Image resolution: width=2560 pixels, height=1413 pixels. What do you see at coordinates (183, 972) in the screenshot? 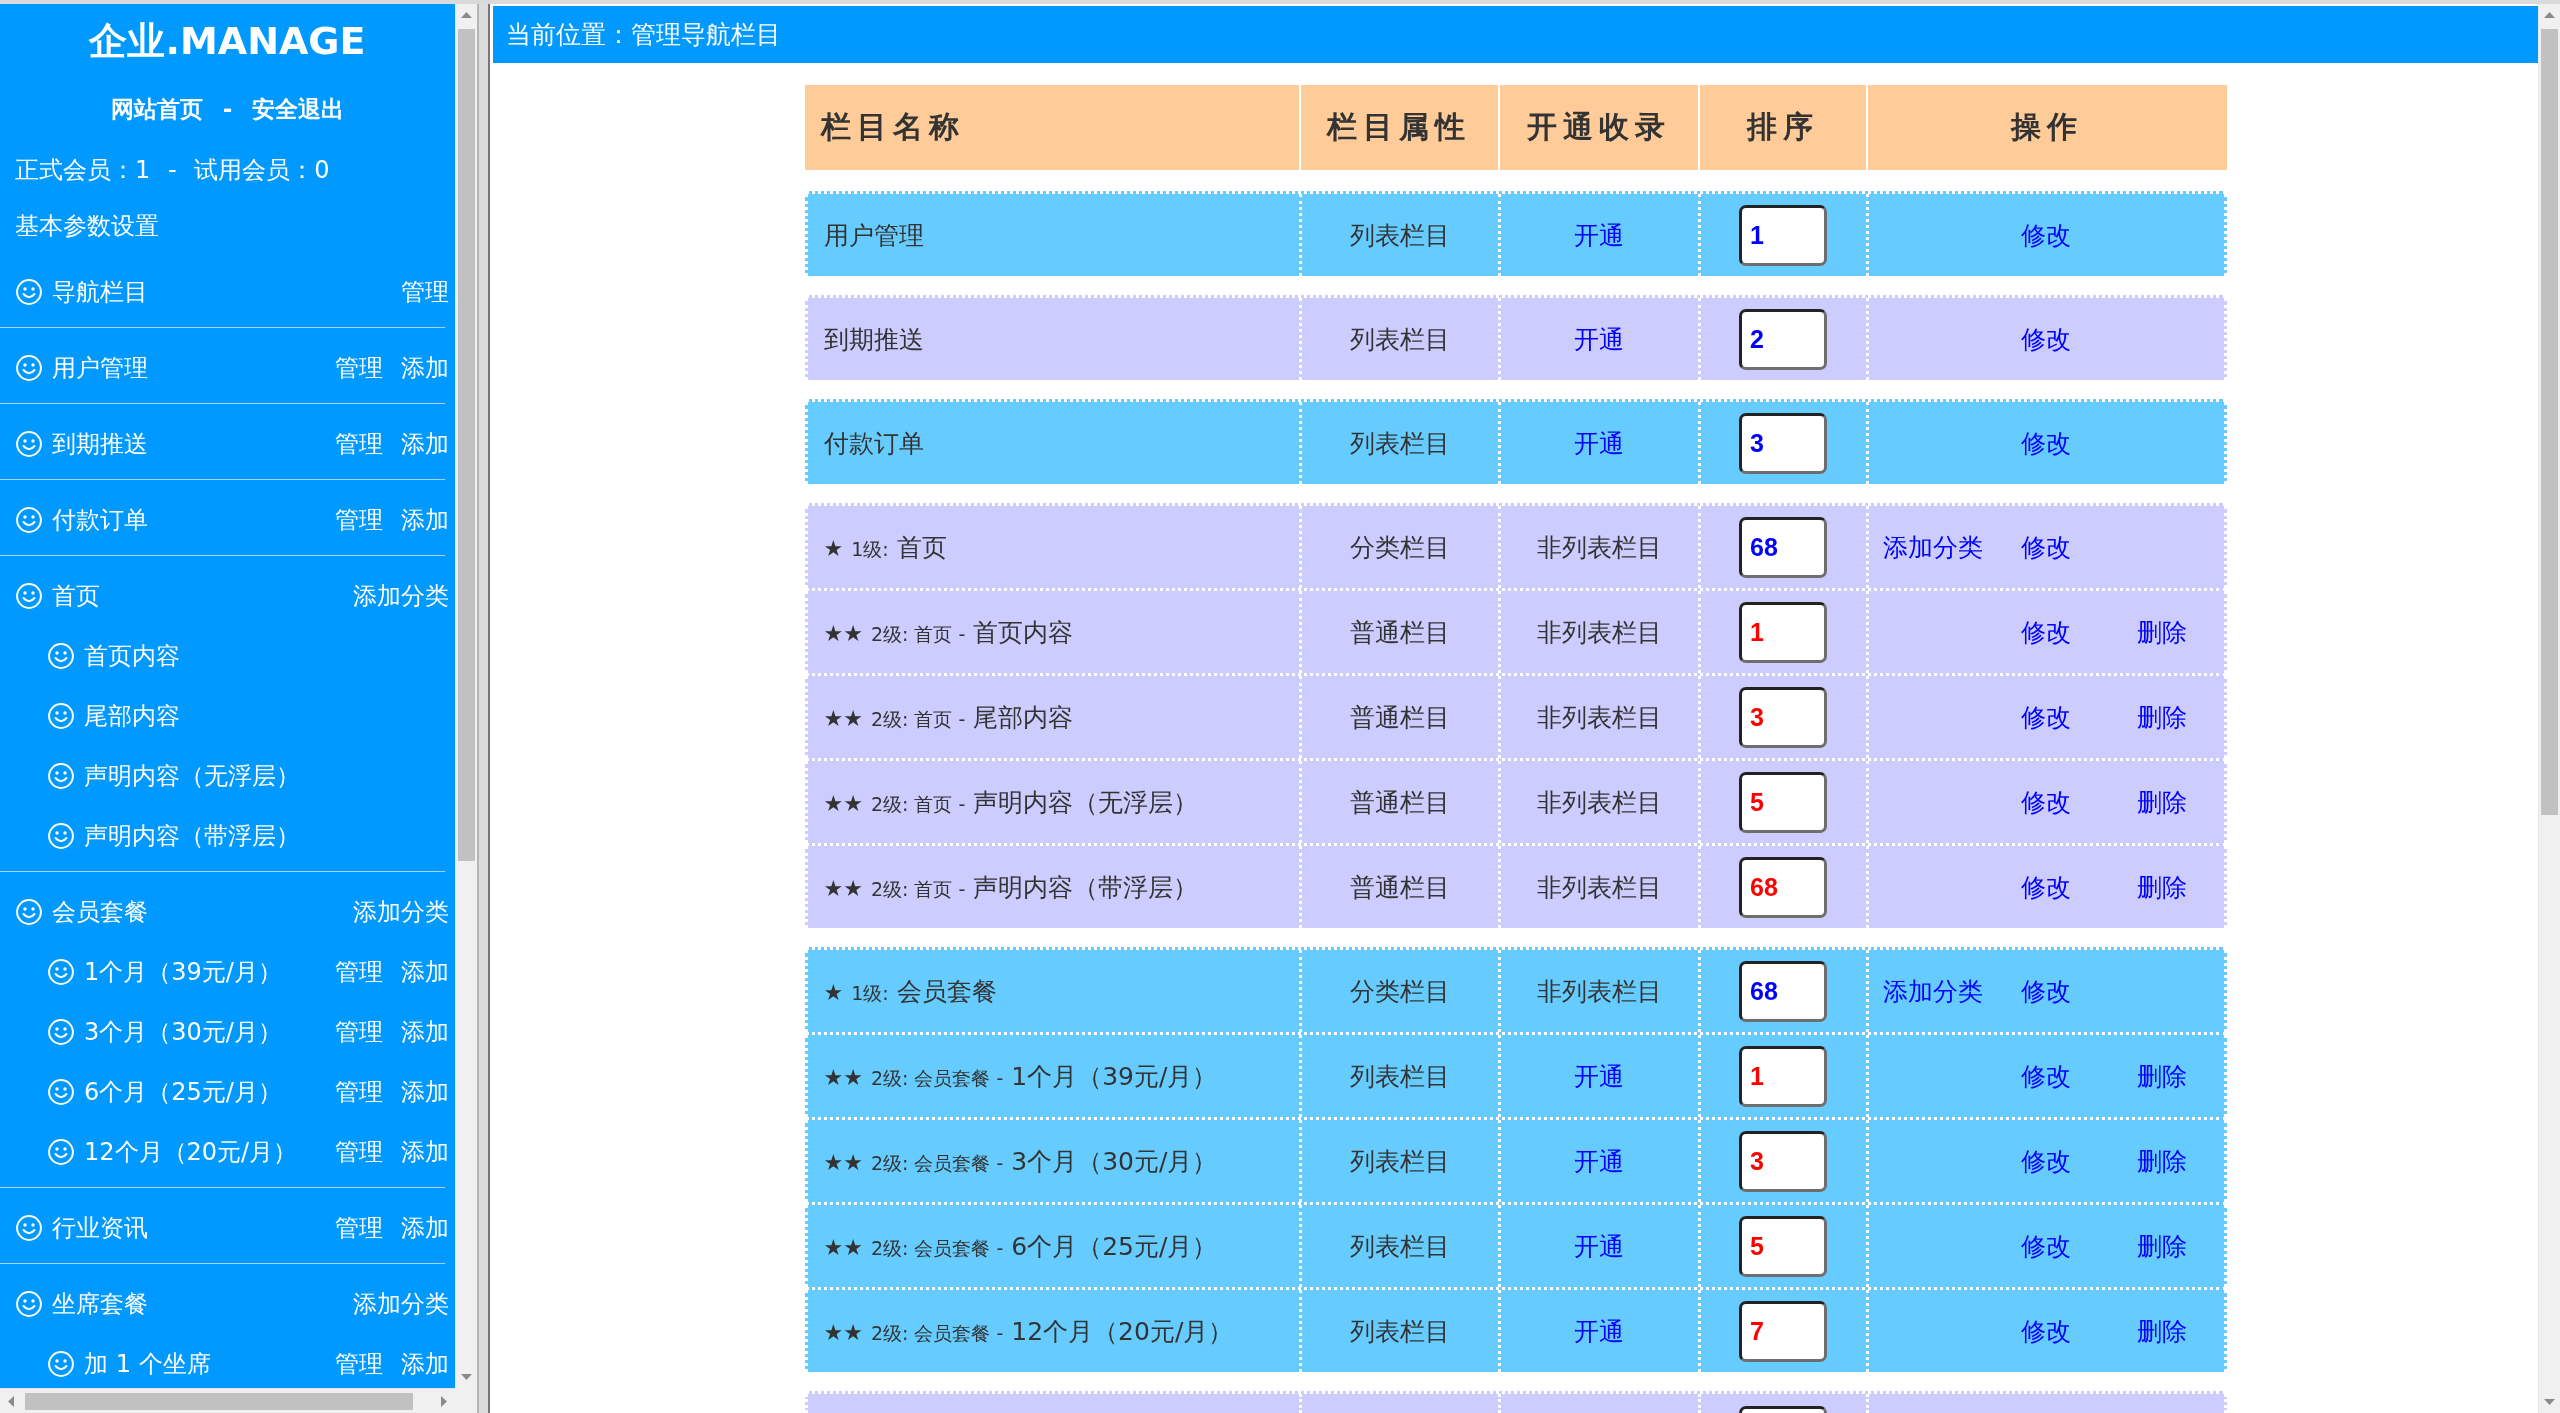
I see `sidebar-item: 1个月（39元/月）` at bounding box center [183, 972].